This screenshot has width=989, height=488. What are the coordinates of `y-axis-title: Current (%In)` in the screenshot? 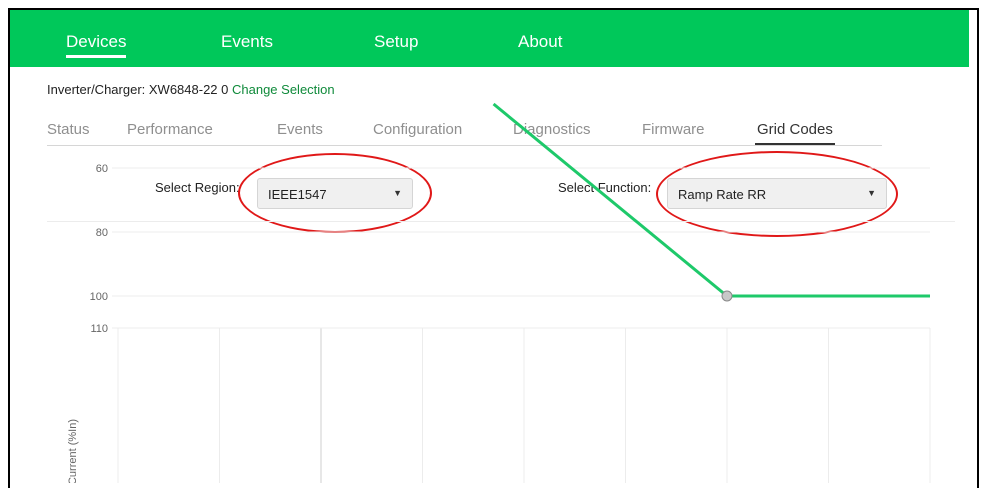 It's located at (73, 451).